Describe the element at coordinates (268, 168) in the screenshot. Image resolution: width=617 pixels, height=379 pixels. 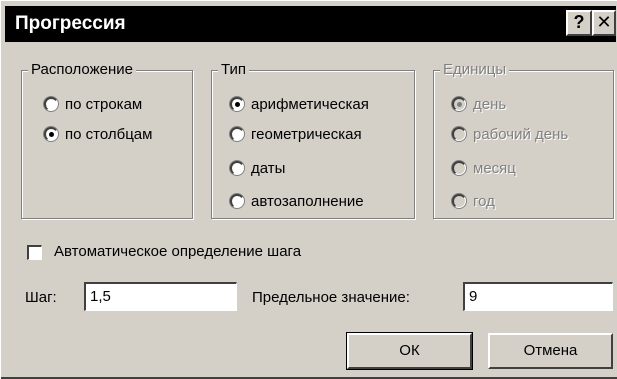
I see `radio-dates-label: даты` at that location.